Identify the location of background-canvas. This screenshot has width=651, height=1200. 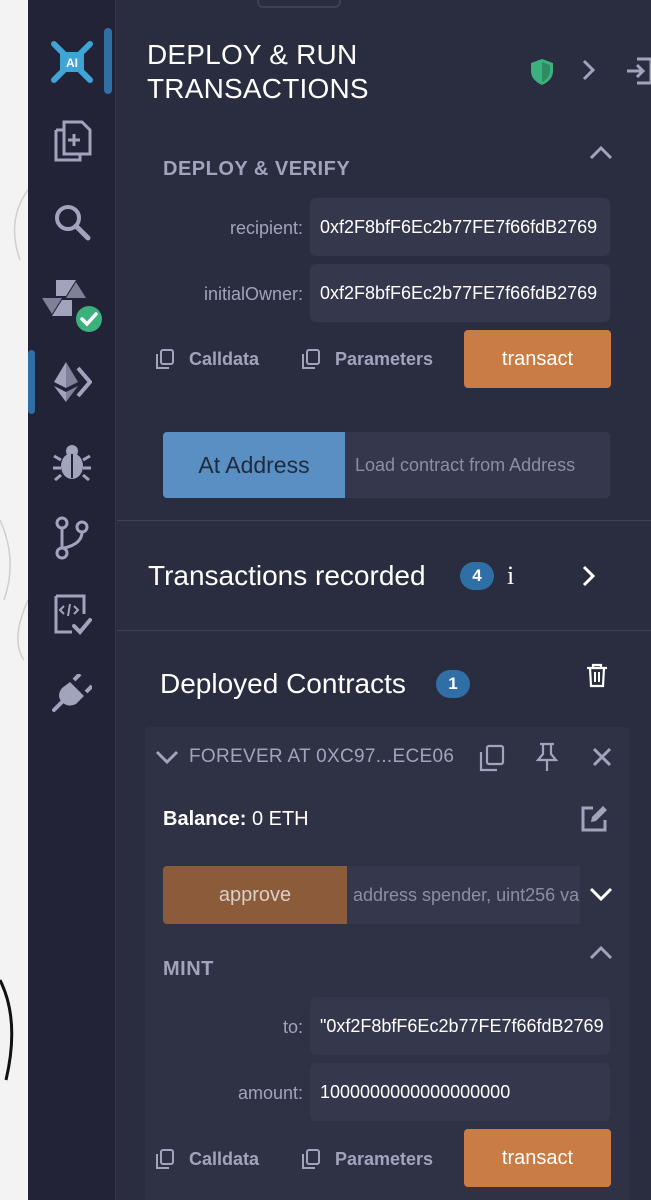
(14, 600).